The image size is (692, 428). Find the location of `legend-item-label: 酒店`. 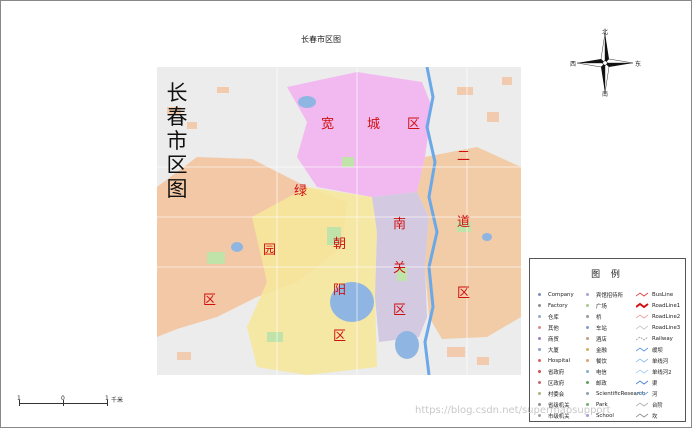

legend-item-label: 酒店 is located at coordinates (601, 339).